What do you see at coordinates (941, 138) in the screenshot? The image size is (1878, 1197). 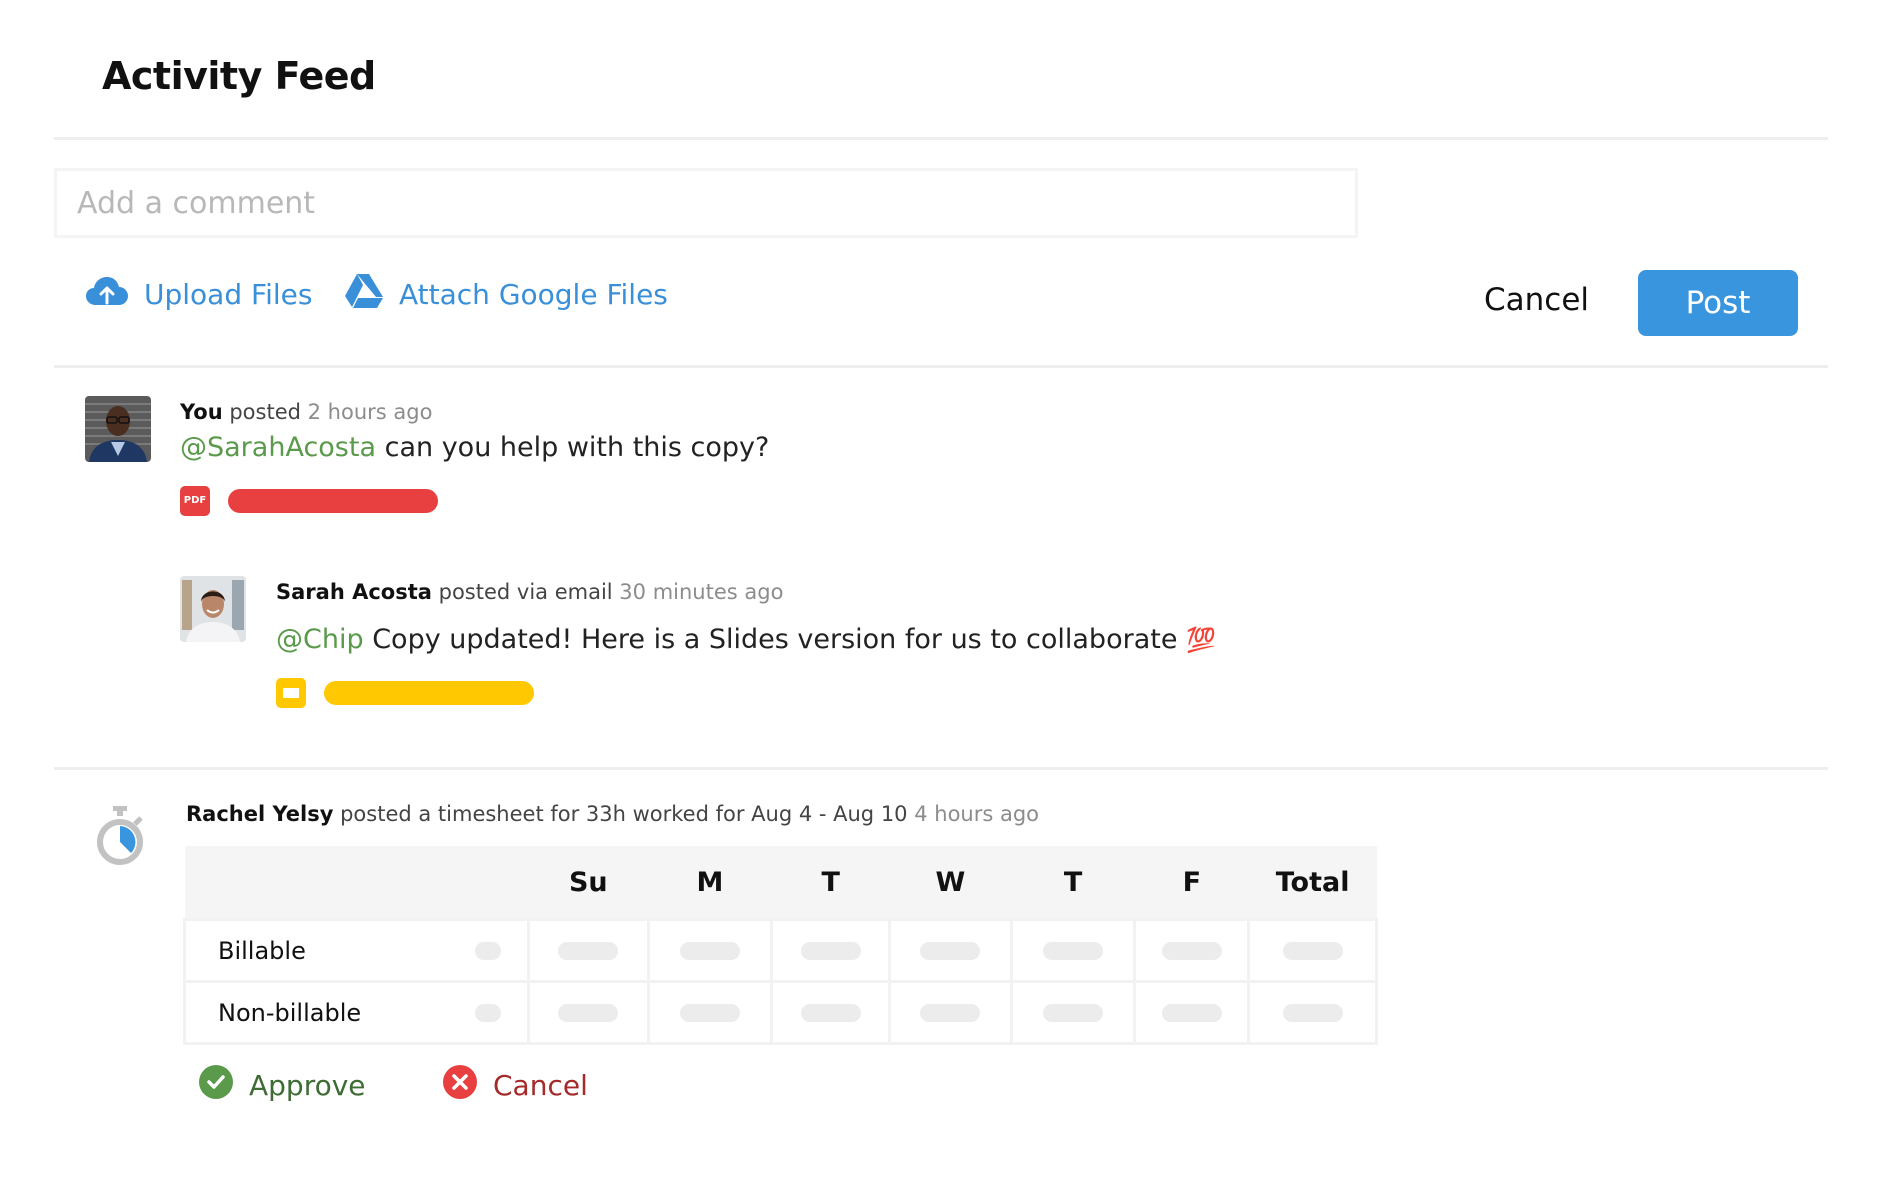 I see `header-divider` at bounding box center [941, 138].